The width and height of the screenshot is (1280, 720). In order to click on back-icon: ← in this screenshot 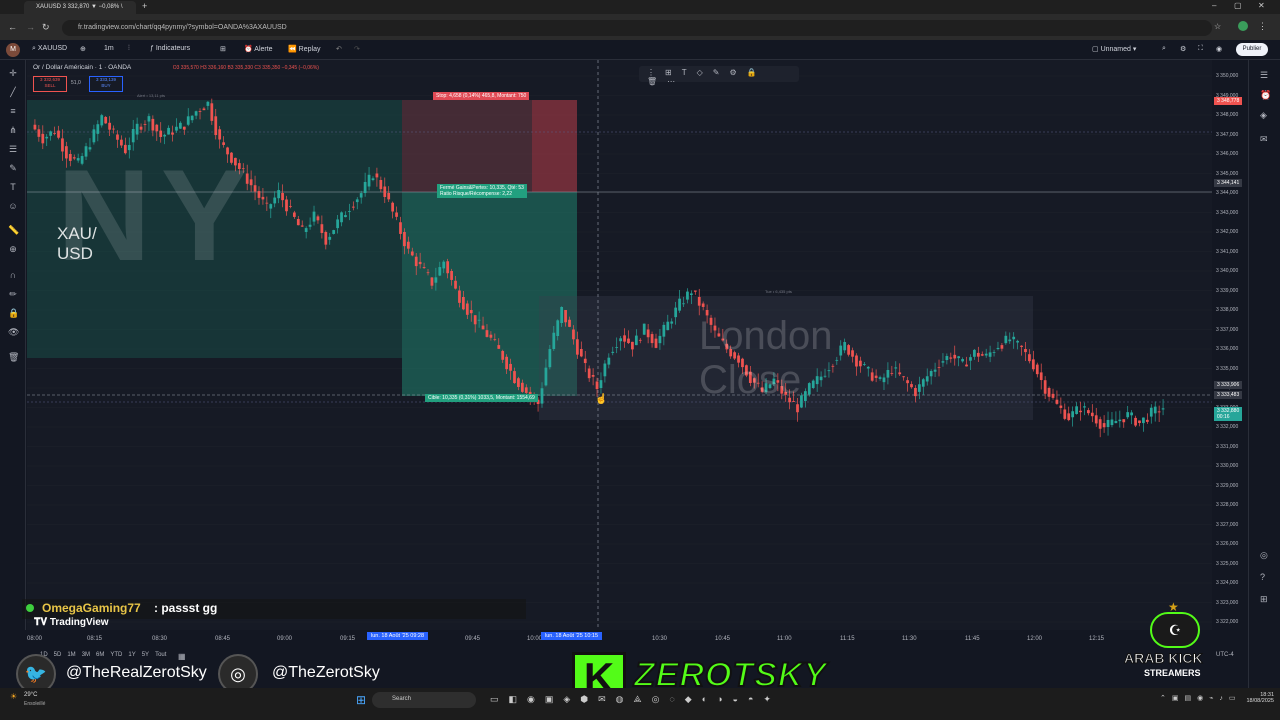, I will do `click(12, 27)`.